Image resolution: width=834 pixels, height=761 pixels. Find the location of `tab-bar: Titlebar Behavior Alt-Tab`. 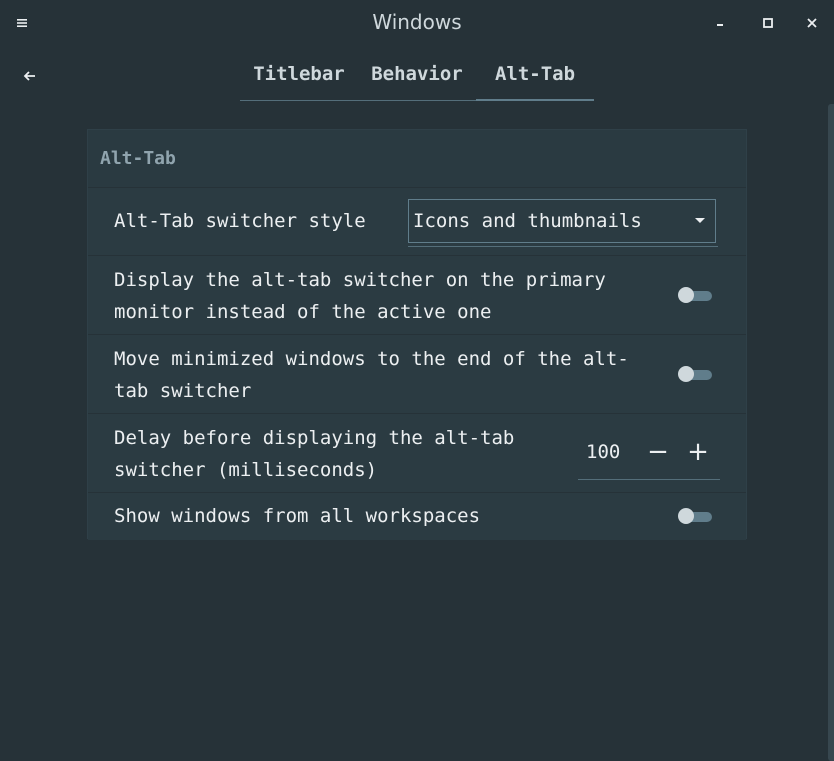

tab-bar: Titlebar Behavior Alt-Tab is located at coordinates (417, 74).